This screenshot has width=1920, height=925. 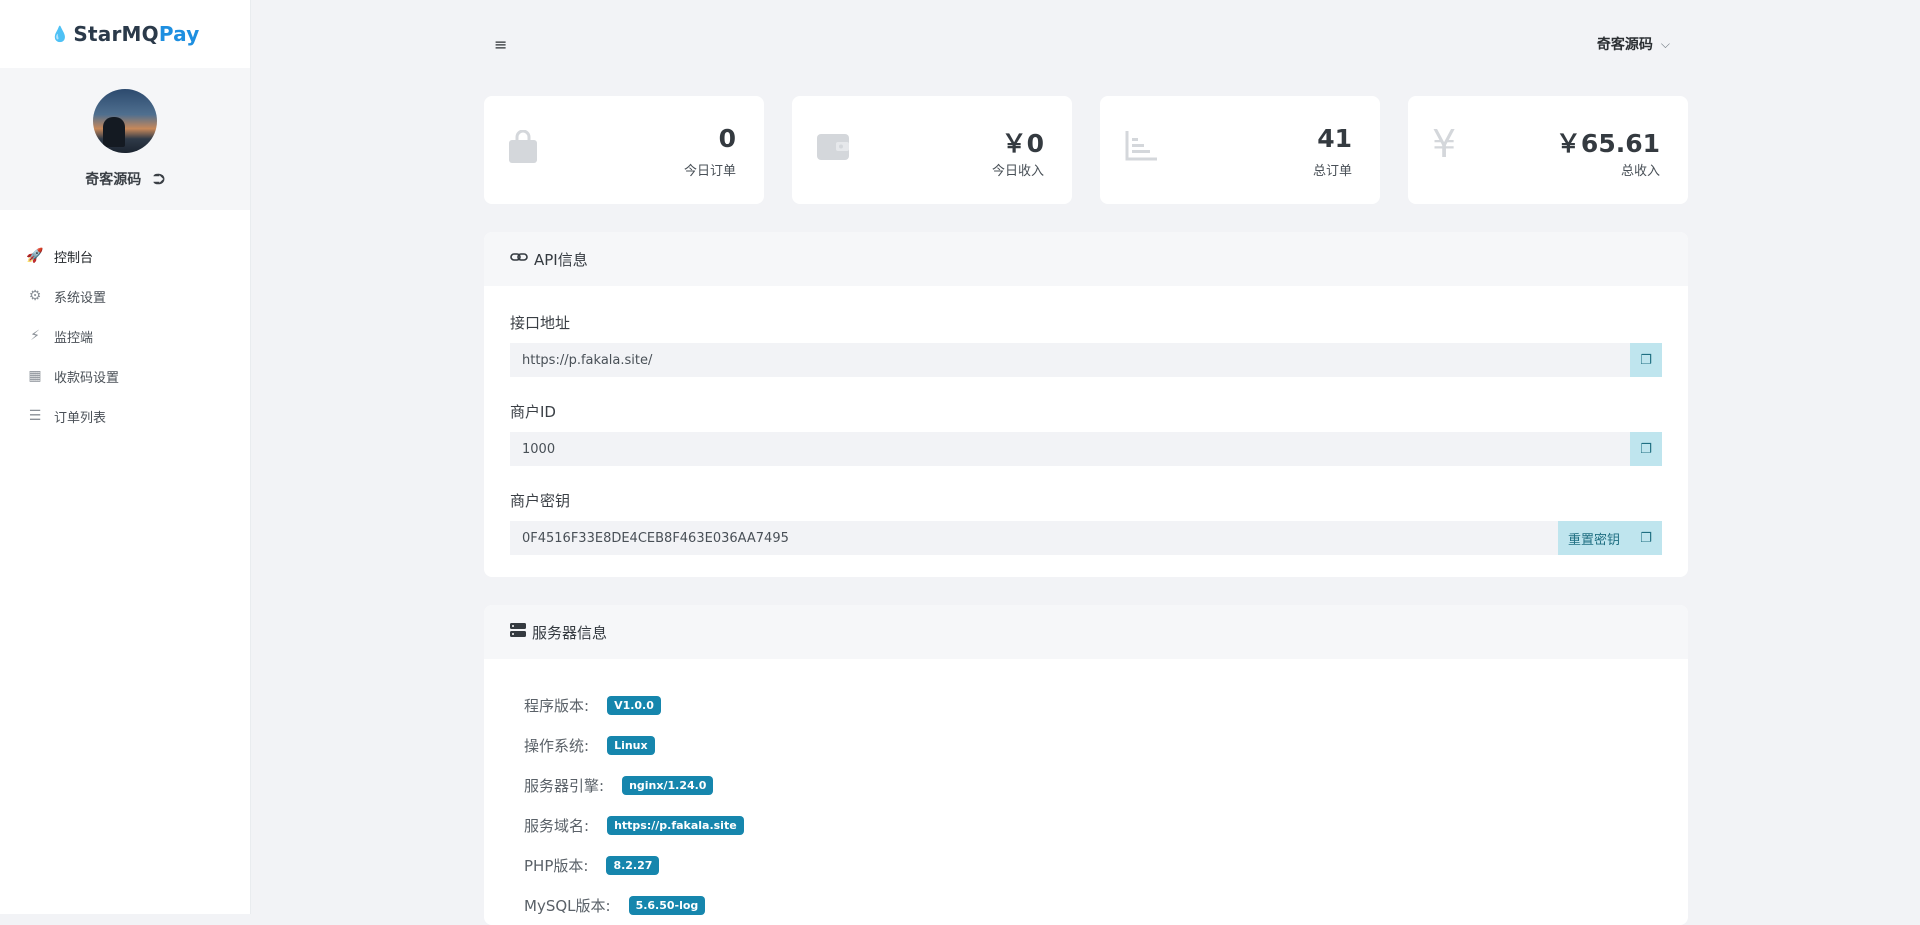 I want to click on server-row-version: 程序版本: V1.0.0, so click(x=1086, y=705).